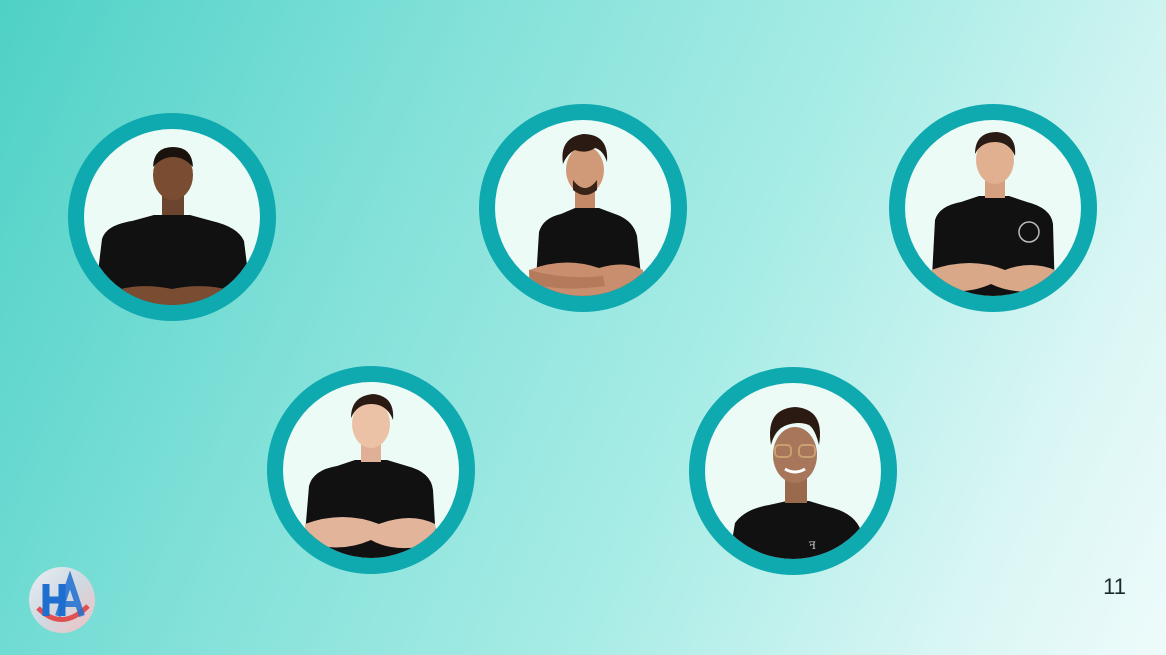  Describe the element at coordinates (797, 483) in the screenshot. I see `person-portrait-icon: ꟻ` at that location.